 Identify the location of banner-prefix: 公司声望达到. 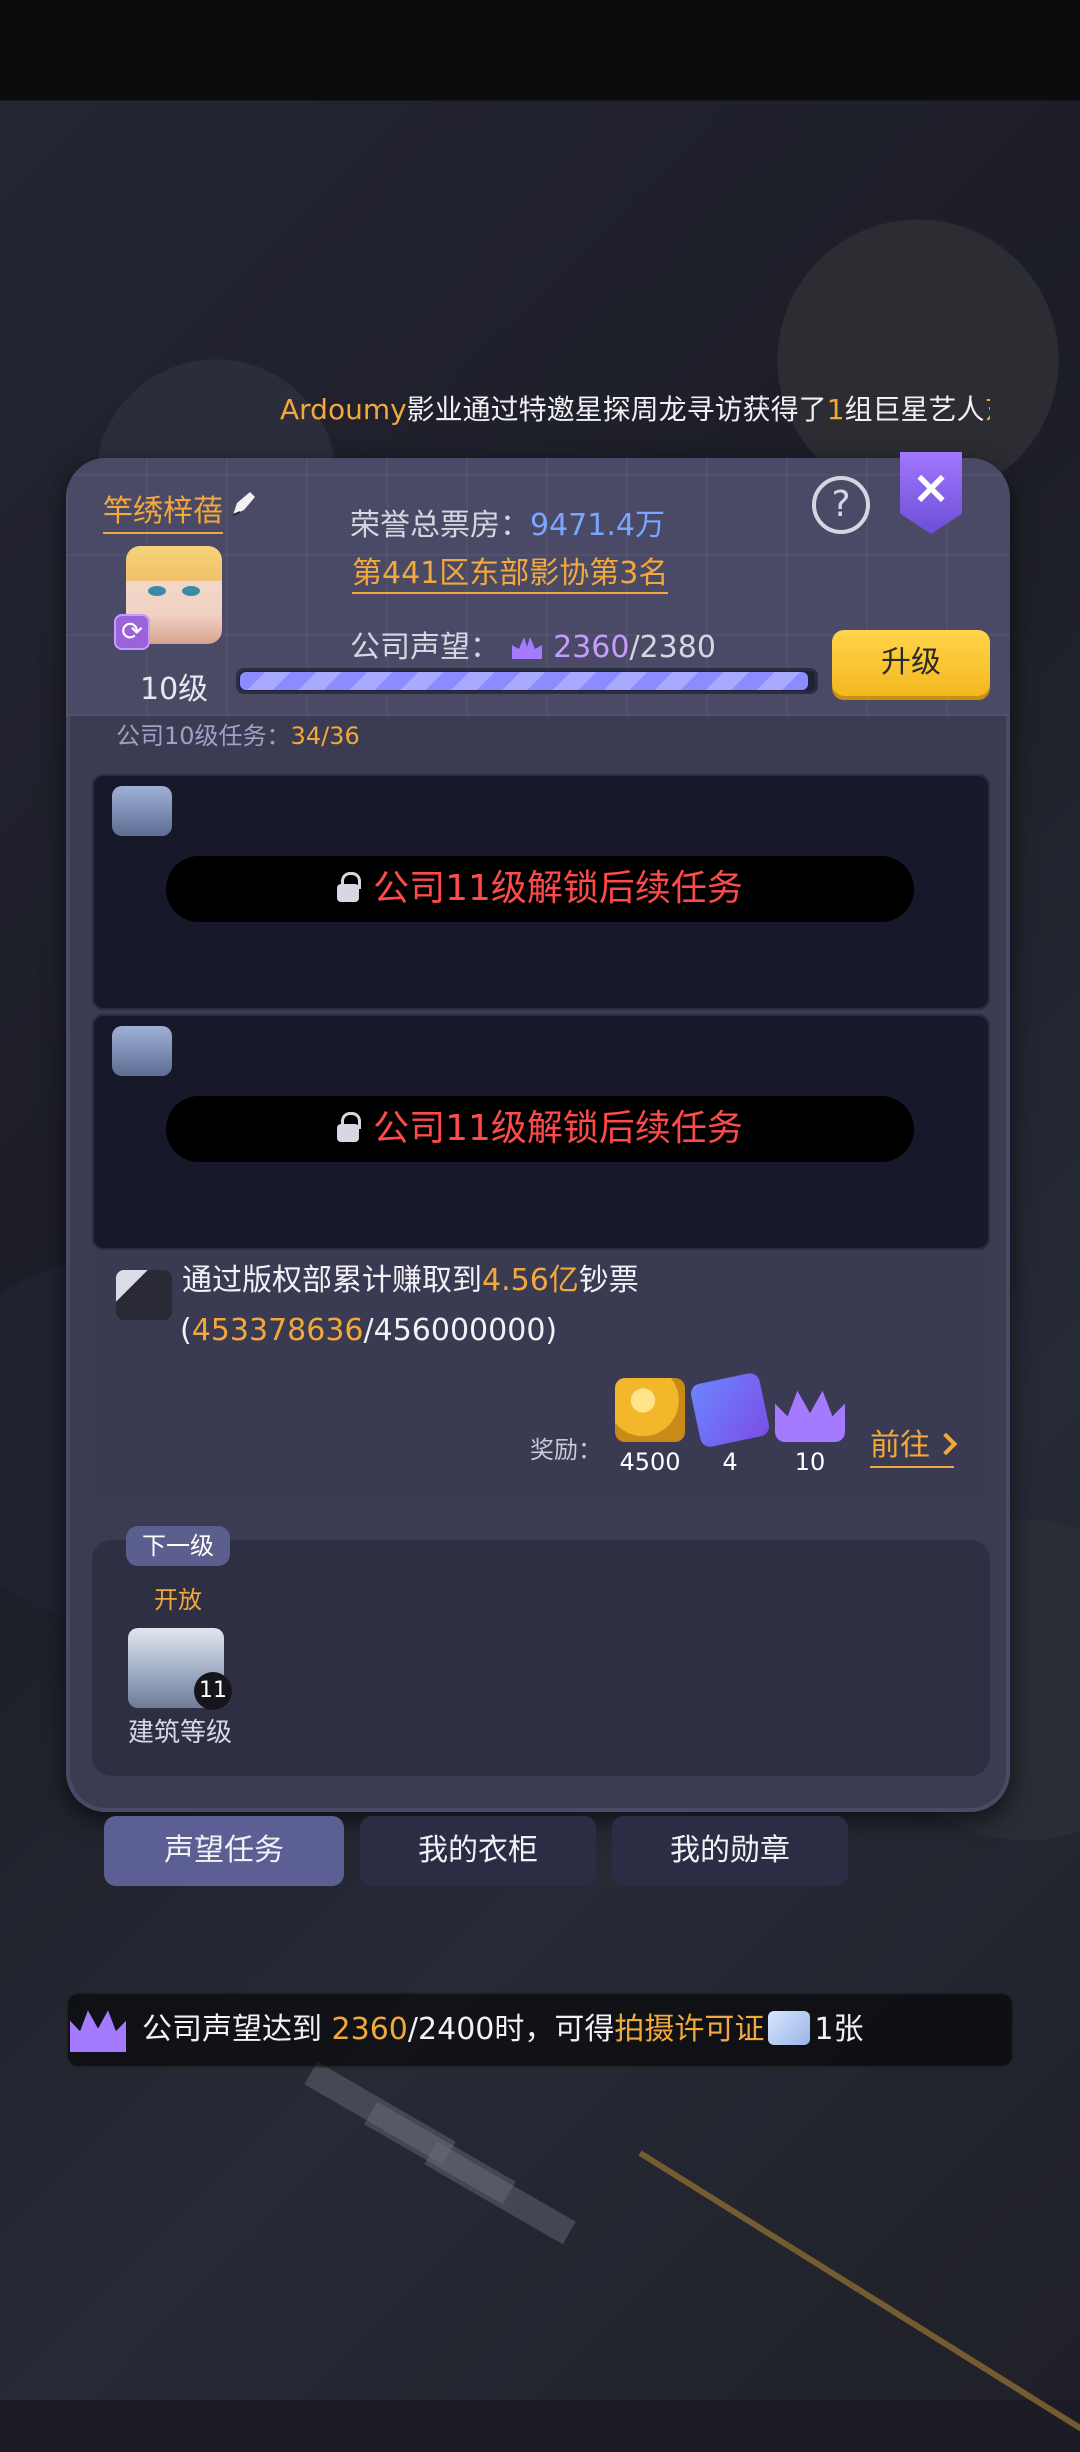
(237, 2029).